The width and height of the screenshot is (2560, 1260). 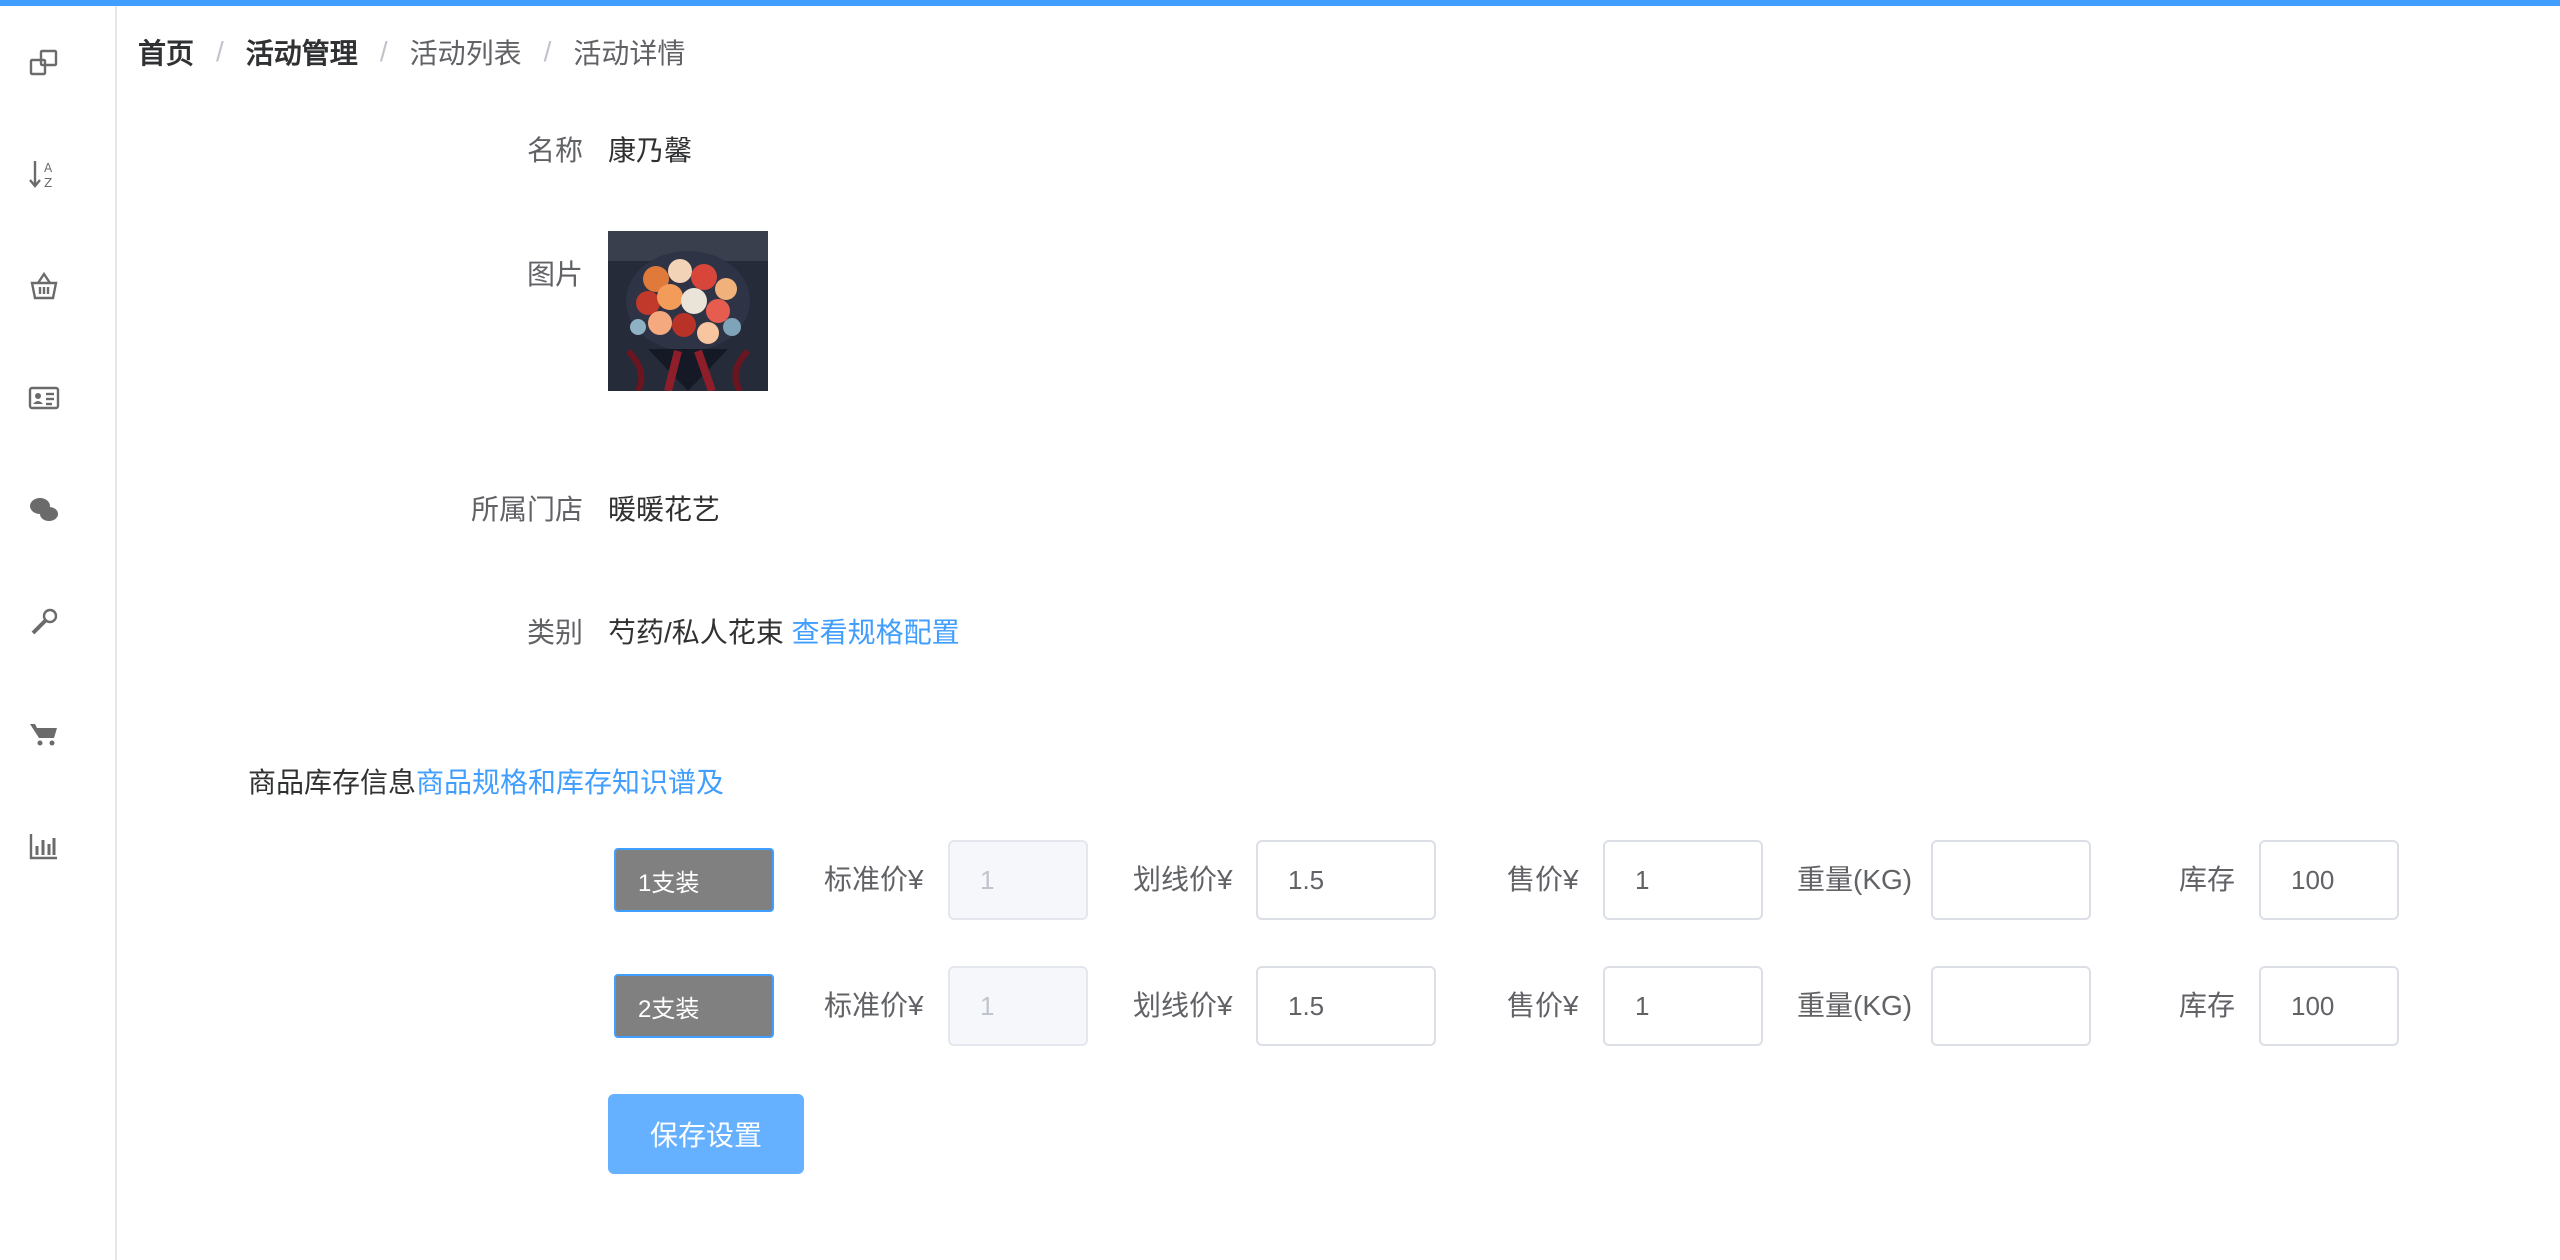 I want to click on image-label: 图片, so click(x=554, y=274).